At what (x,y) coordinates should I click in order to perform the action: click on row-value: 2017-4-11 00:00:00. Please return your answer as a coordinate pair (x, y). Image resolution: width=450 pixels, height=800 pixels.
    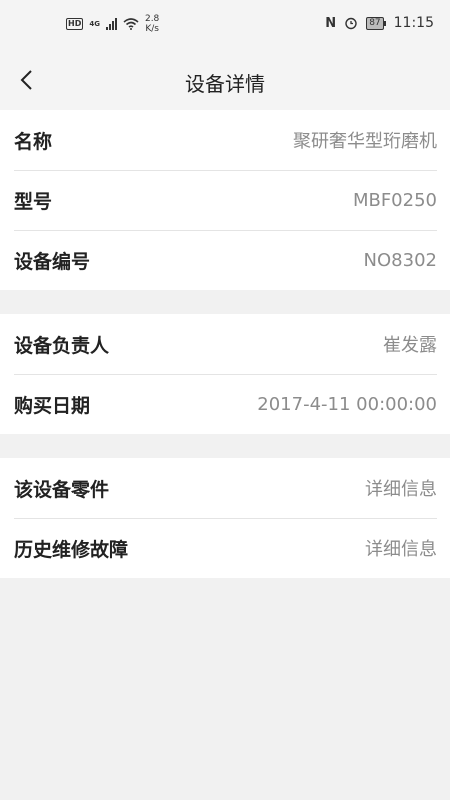
    Looking at the image, I should click on (347, 404).